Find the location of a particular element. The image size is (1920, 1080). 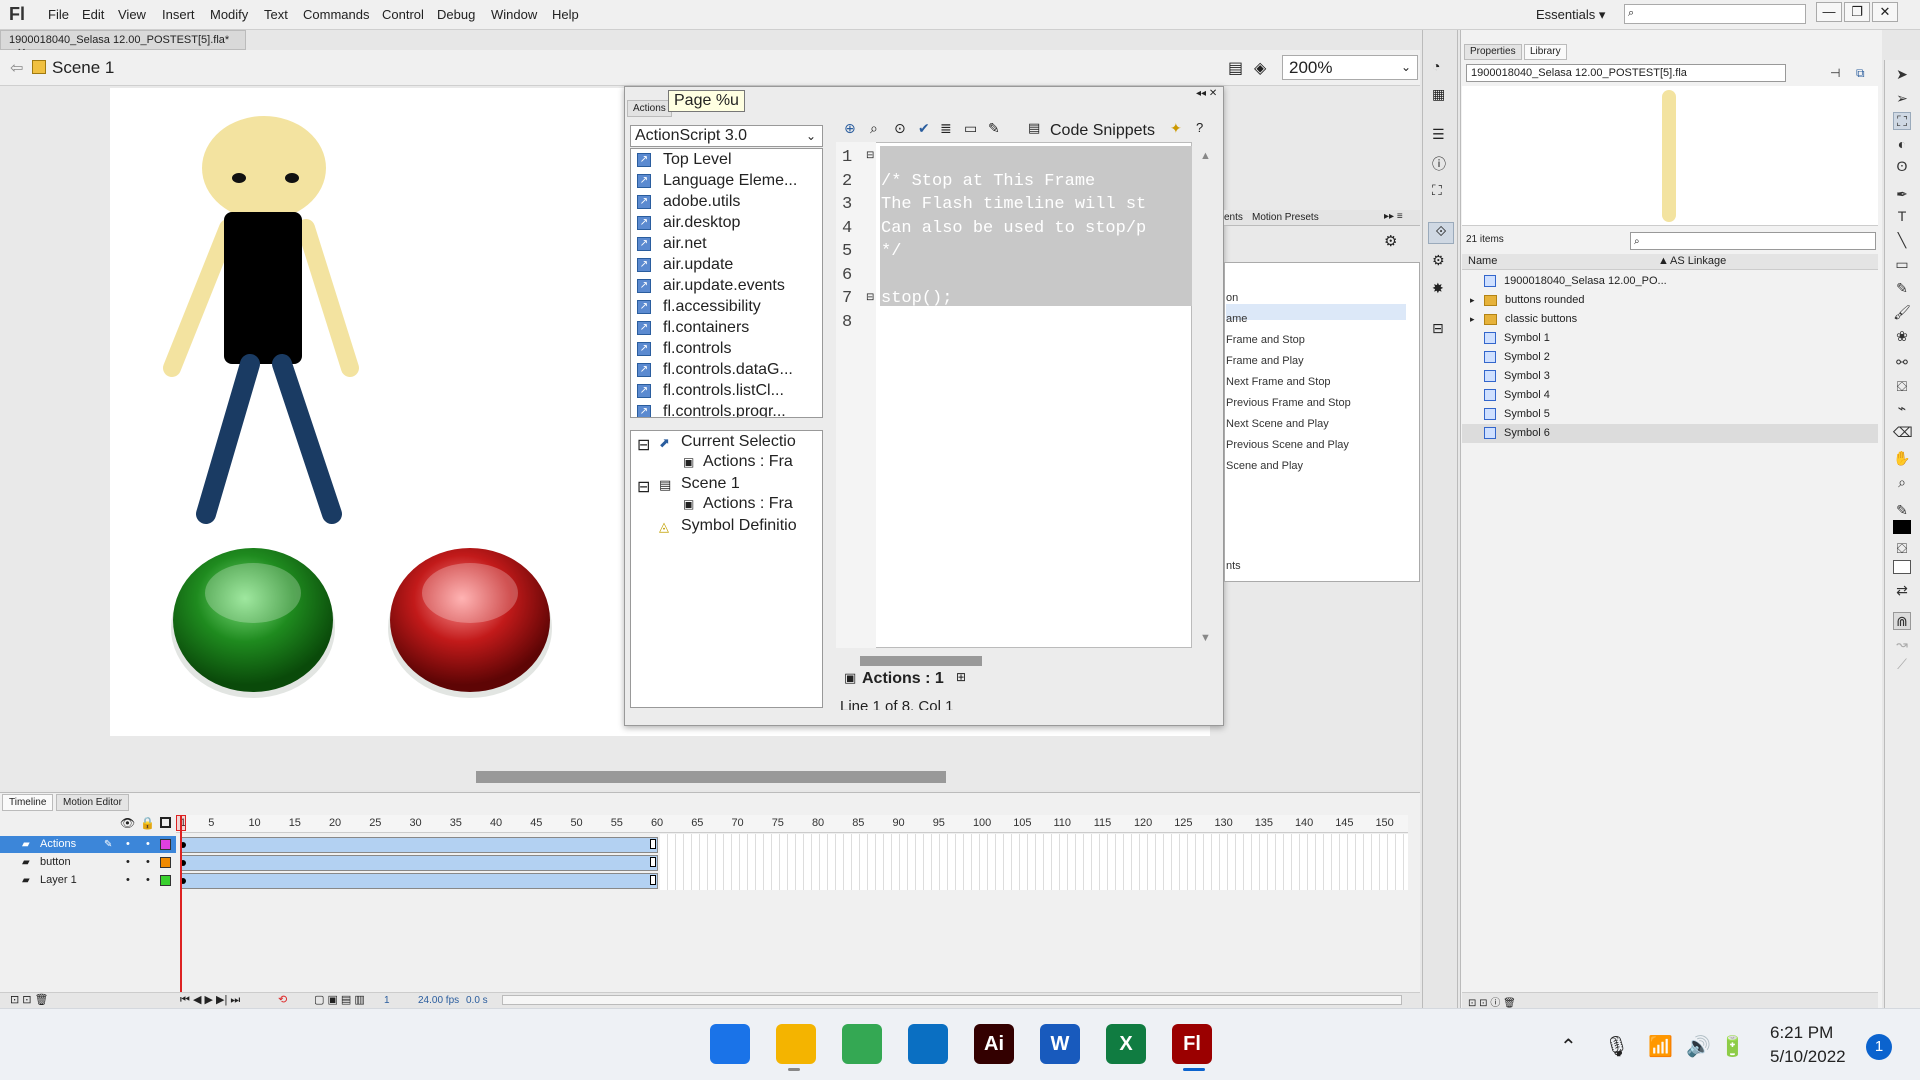

code-line: /* Stop at This Frame is located at coordinates (988, 181).